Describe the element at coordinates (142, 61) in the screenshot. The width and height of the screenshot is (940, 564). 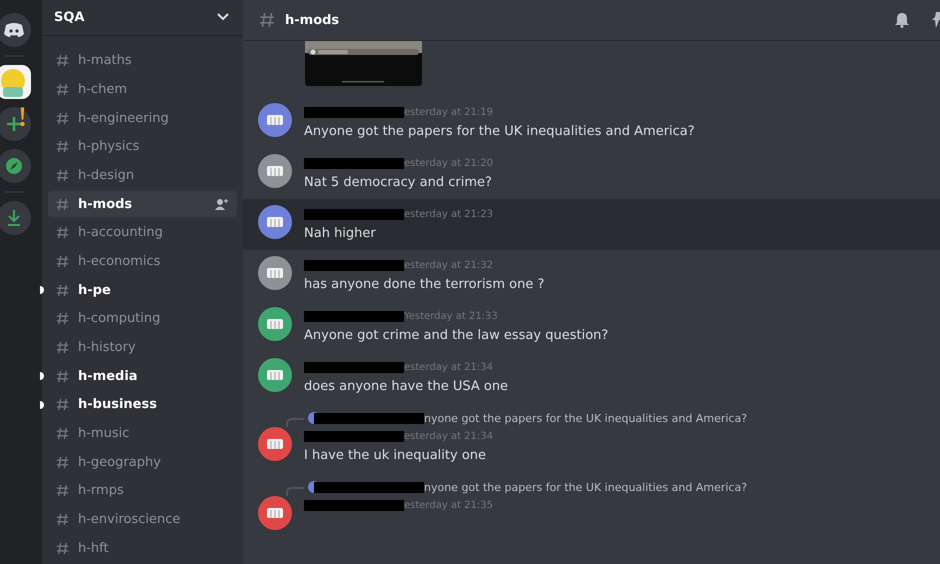
I see `channel-item: h-maths` at that location.